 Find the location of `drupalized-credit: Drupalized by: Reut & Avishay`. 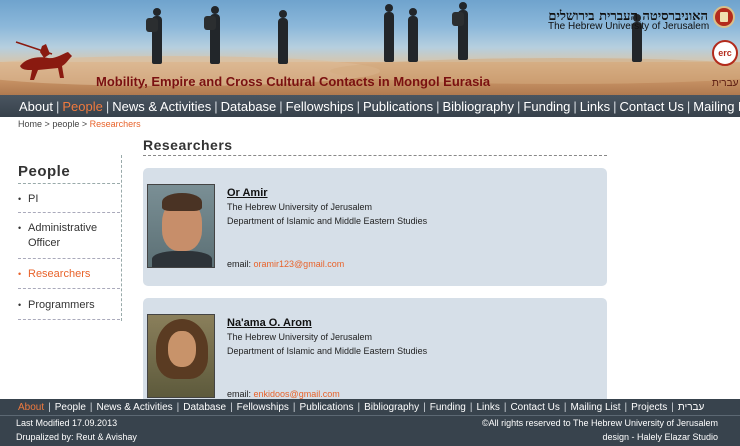

drupalized-credit: Drupalized by: Reut & Avishay is located at coordinates (76, 437).